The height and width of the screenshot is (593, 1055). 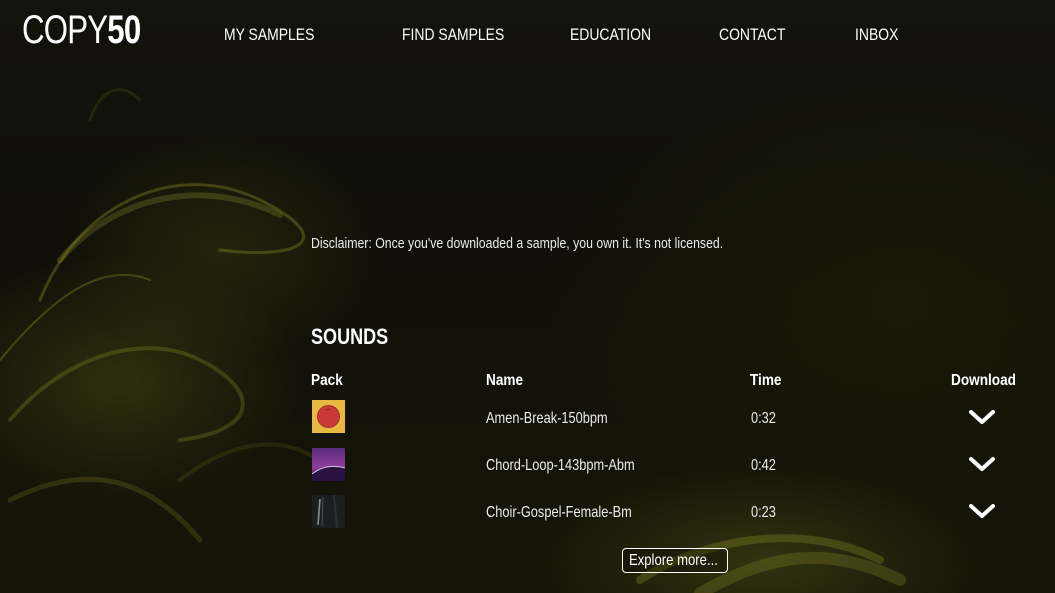 I want to click on sample-name: Chord-Loop-143bpm-Abm, so click(x=560, y=465).